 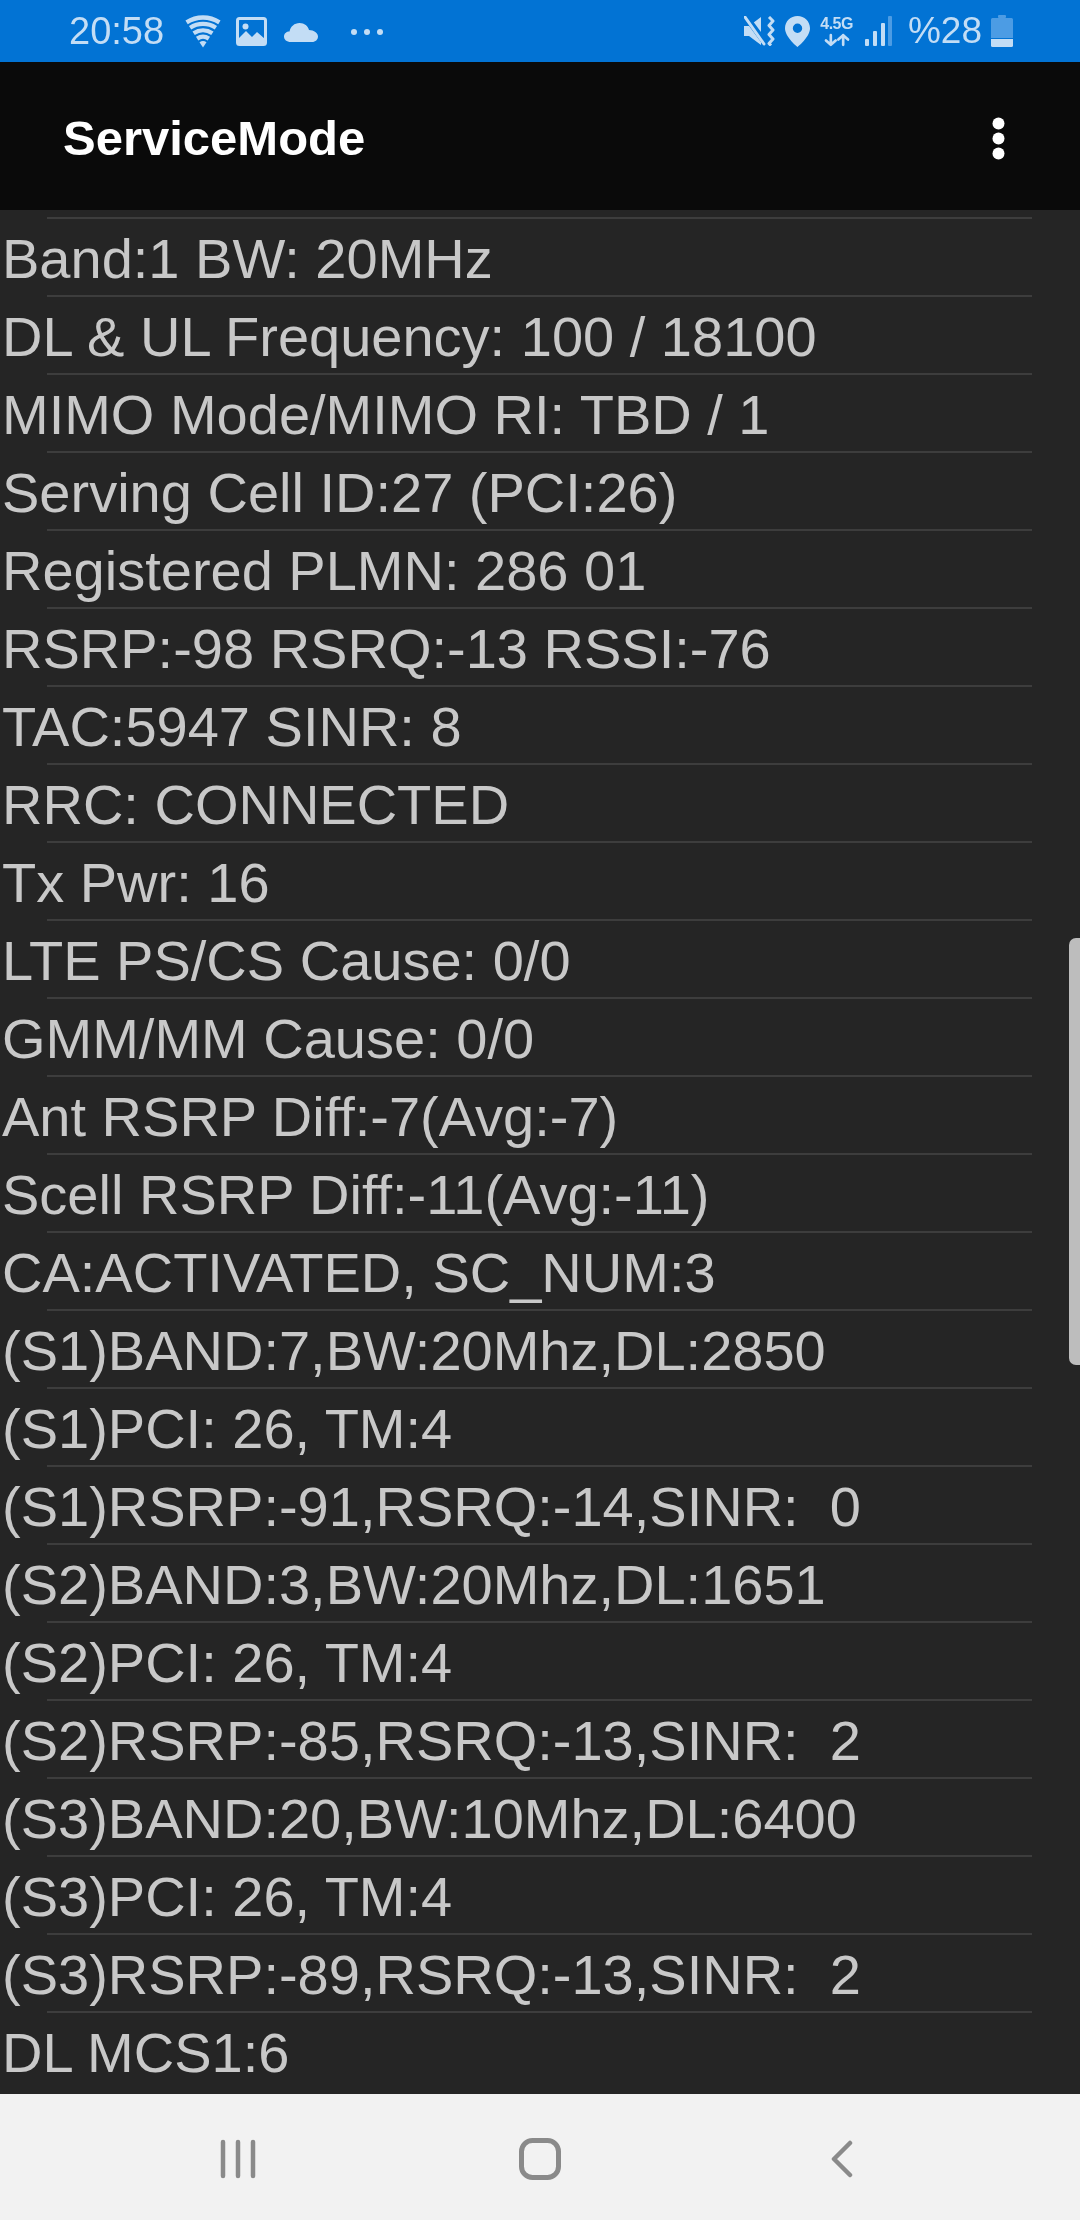 What do you see at coordinates (760, 31) in the screenshot?
I see `mute-vibrate-icon` at bounding box center [760, 31].